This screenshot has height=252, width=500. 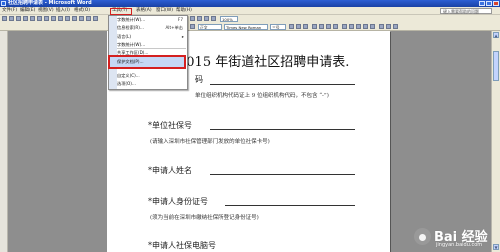 What do you see at coordinates (199, 79) in the screenshot?
I see `field-label-org-code: 码` at bounding box center [199, 79].